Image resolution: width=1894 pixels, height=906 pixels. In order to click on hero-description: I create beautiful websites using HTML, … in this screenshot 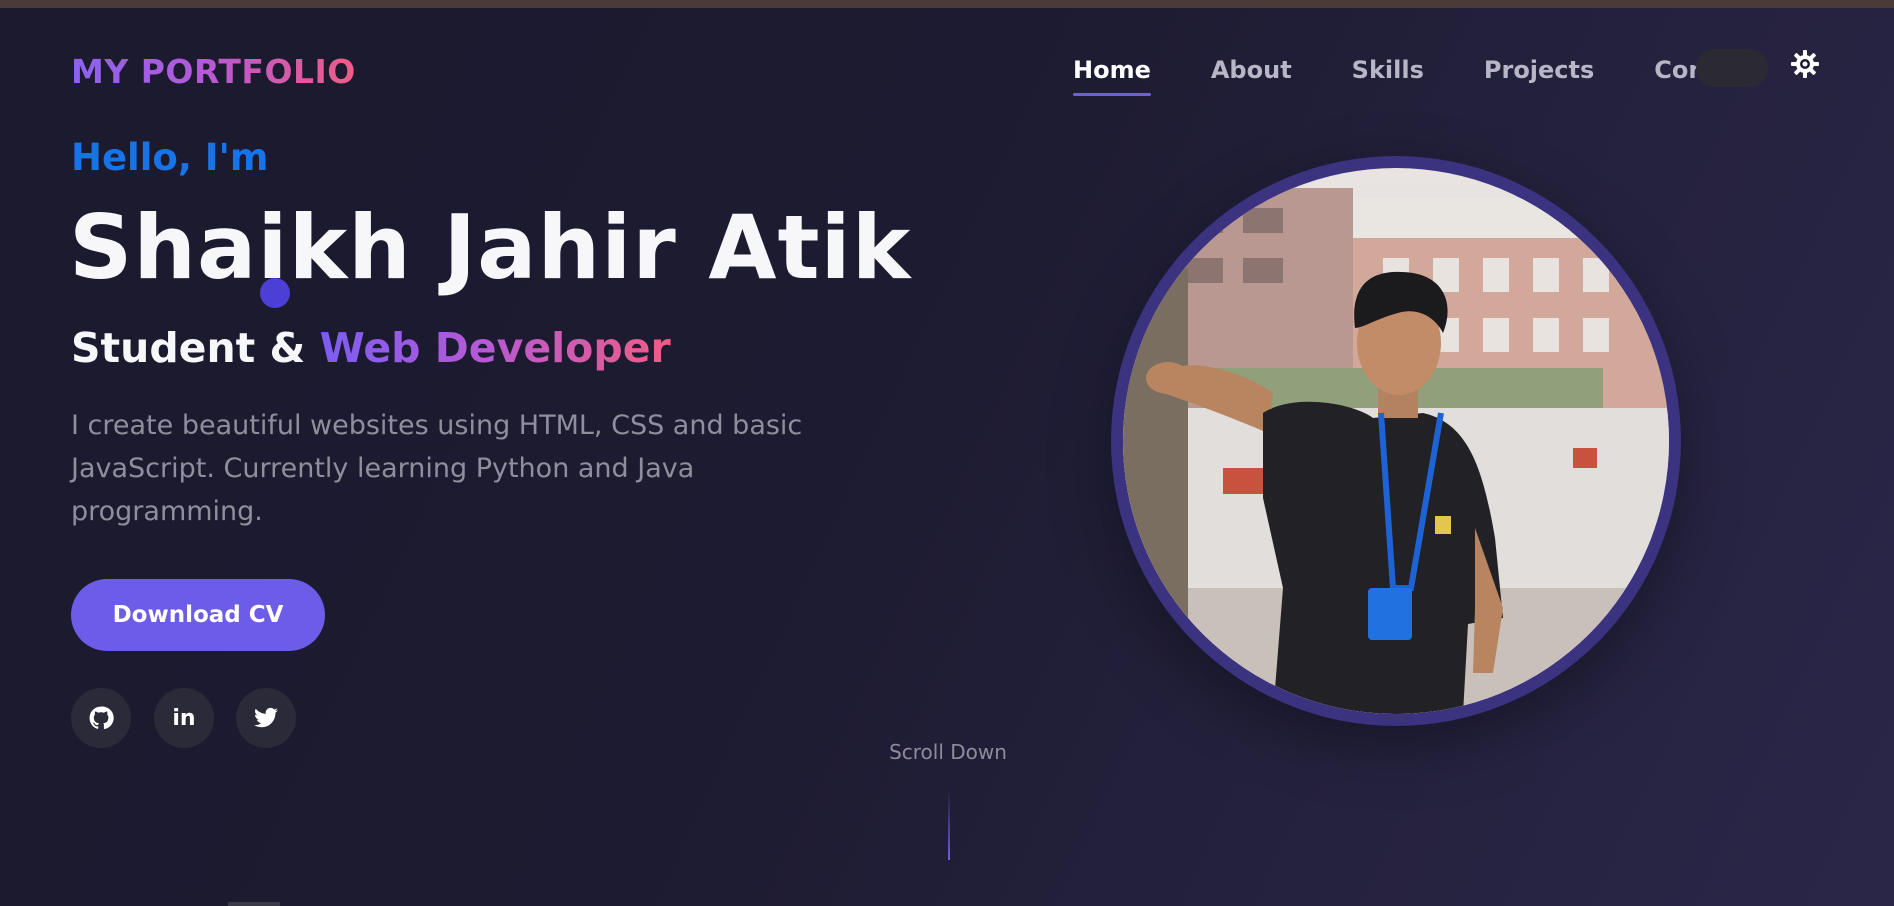, I will do `click(437, 468)`.